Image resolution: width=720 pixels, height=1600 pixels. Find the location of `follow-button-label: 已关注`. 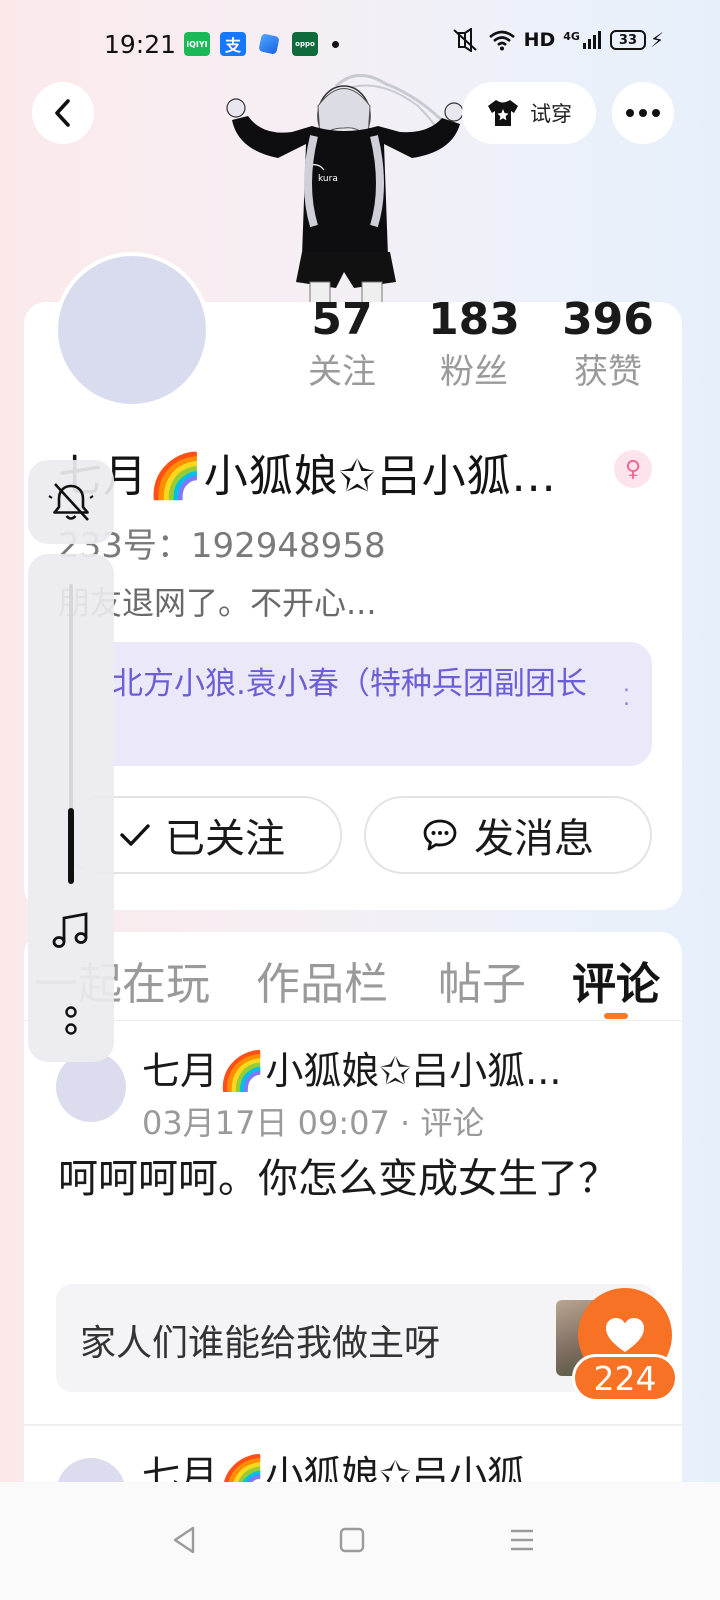

follow-button-label: 已关注 is located at coordinates (225, 839).